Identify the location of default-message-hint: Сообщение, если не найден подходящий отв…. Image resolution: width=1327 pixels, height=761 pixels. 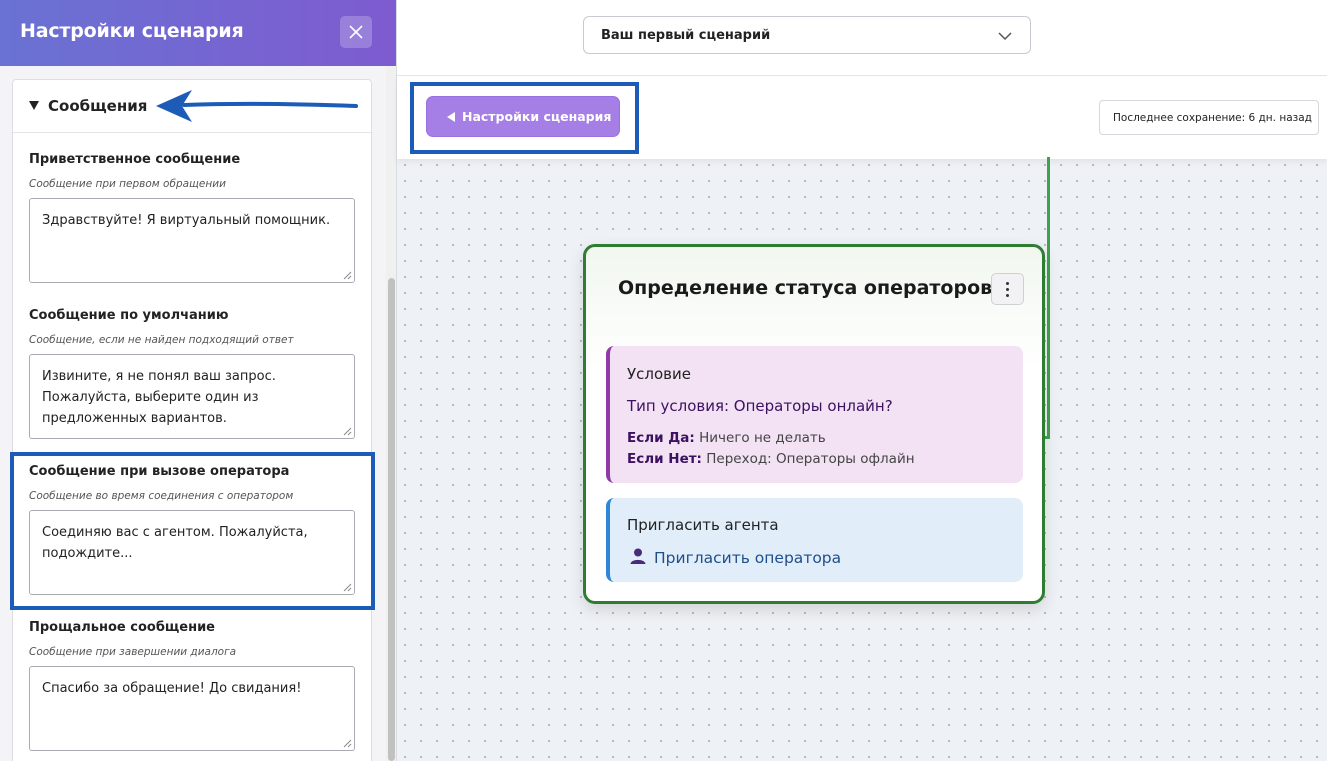
(161, 340).